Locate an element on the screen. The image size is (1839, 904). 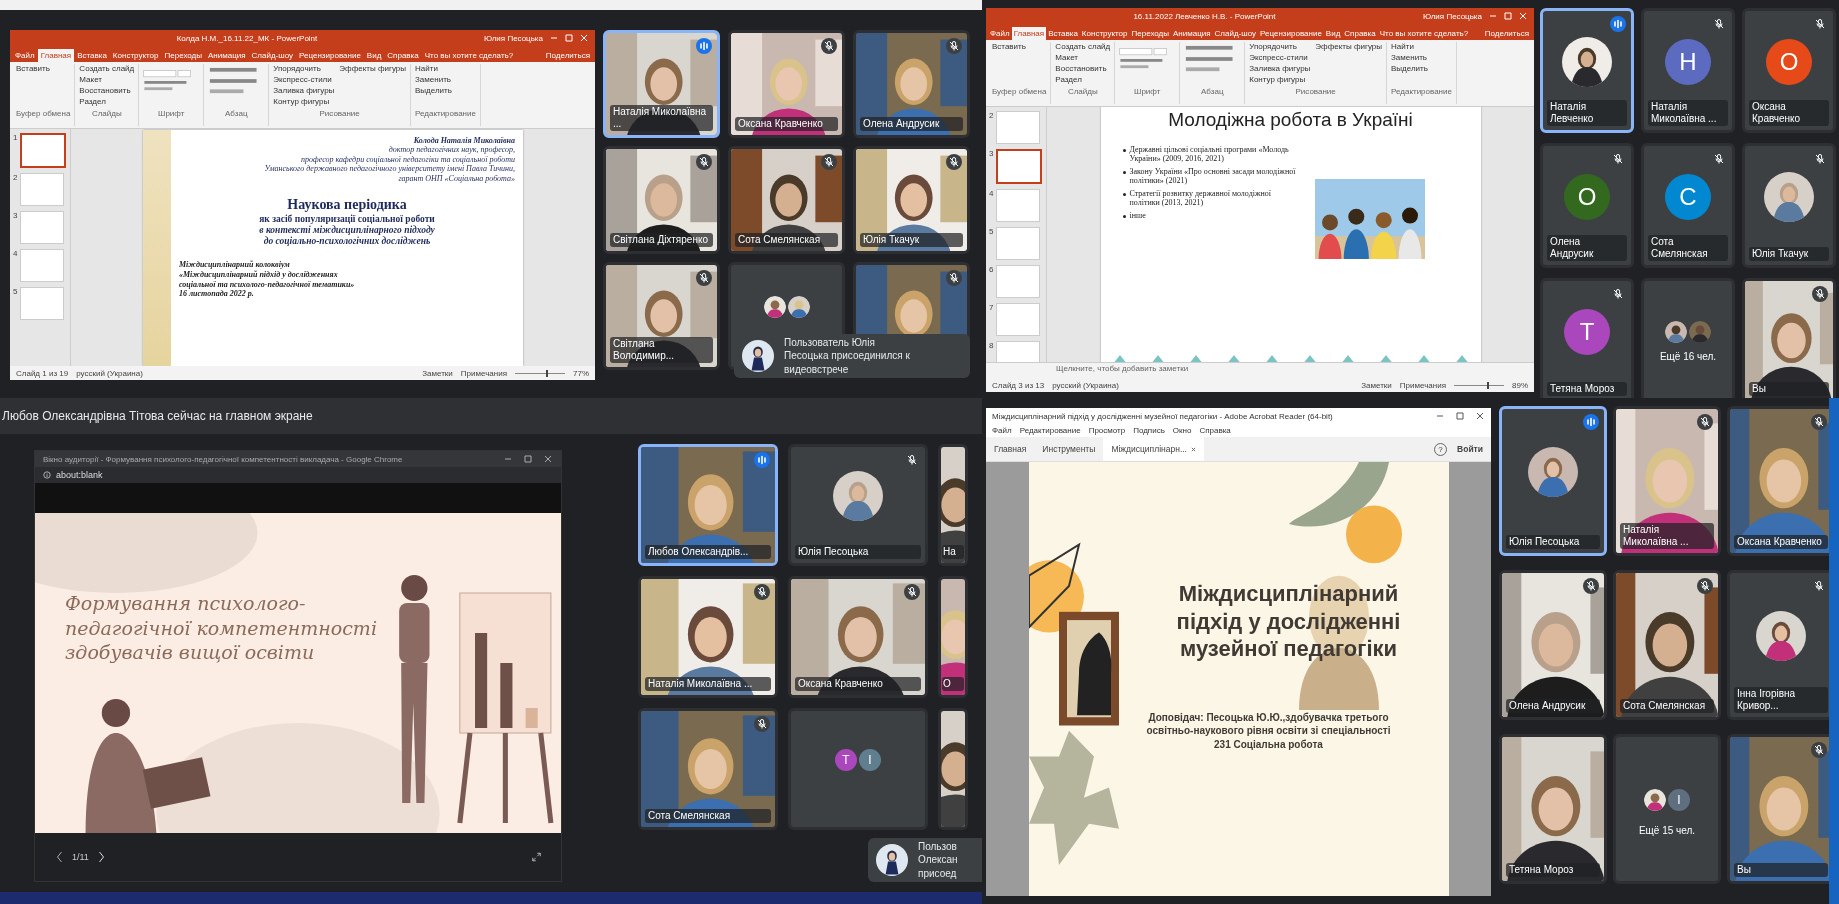
close-icon is located at coordinates (1193, 449).